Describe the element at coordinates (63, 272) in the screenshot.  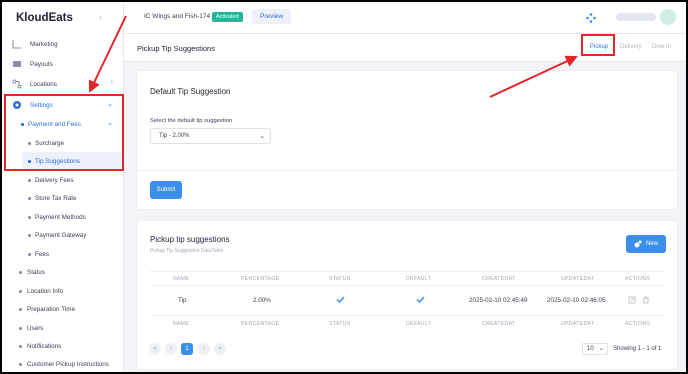
I see `sidebar-item-status: Status` at that location.